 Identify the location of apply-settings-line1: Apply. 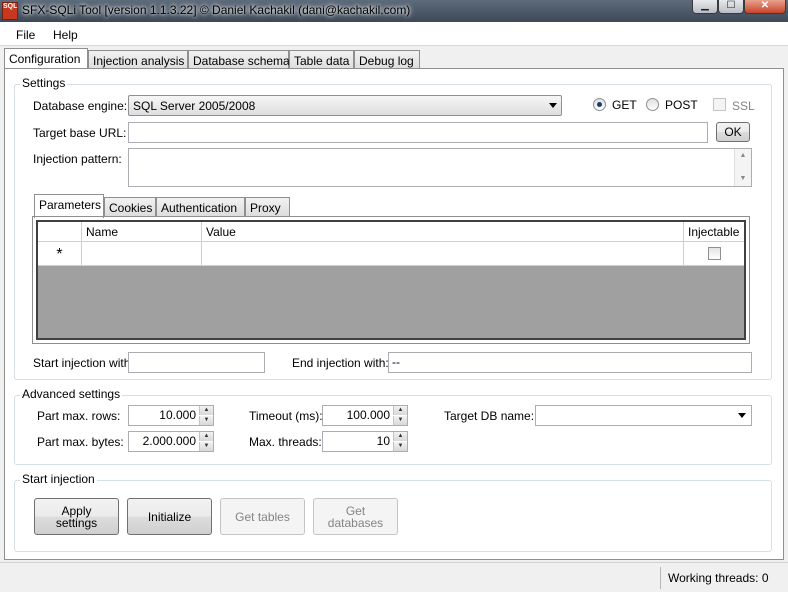
(76, 510).